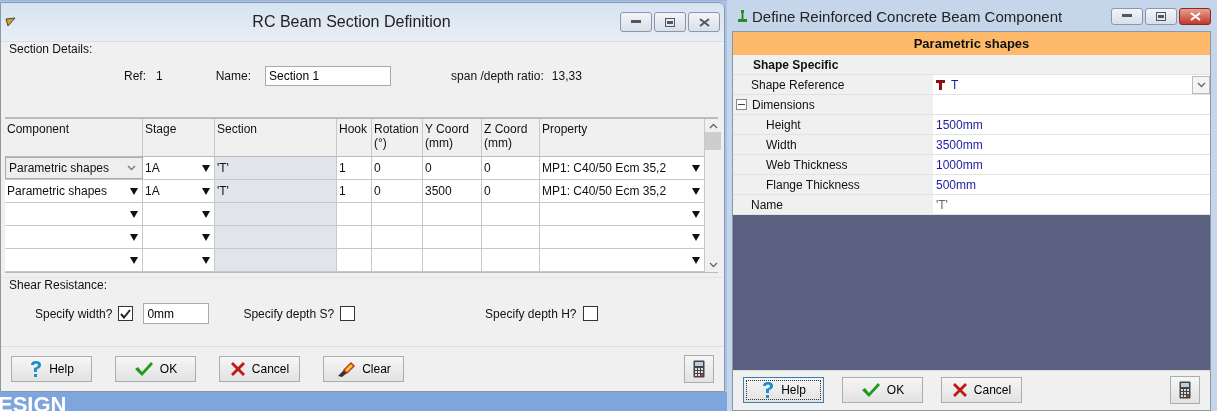 The image size is (1217, 411). Describe the element at coordinates (713, 126) in the screenshot. I see `scroll-up-icon` at that location.